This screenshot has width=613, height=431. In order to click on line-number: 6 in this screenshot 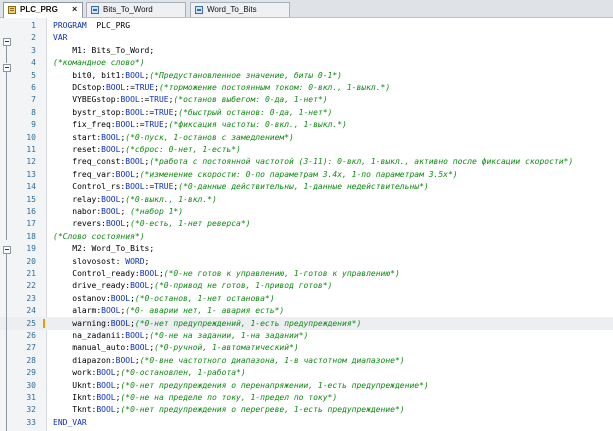, I will do `click(33, 87)`.